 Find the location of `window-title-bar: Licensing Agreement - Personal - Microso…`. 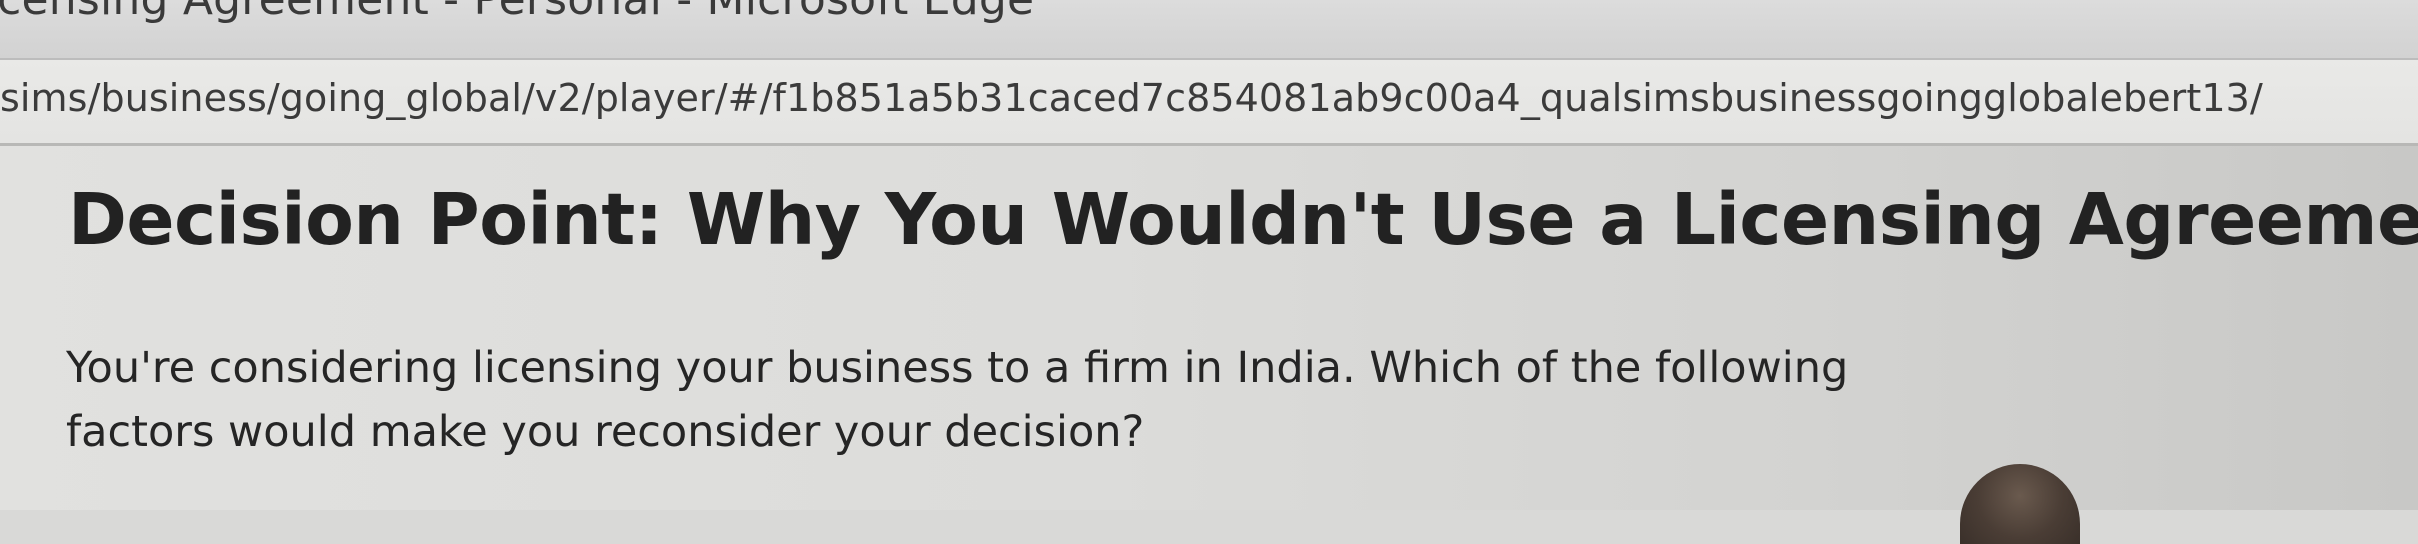

window-title-bar: Licensing Agreement - Personal - Microso… is located at coordinates (1209, 29).